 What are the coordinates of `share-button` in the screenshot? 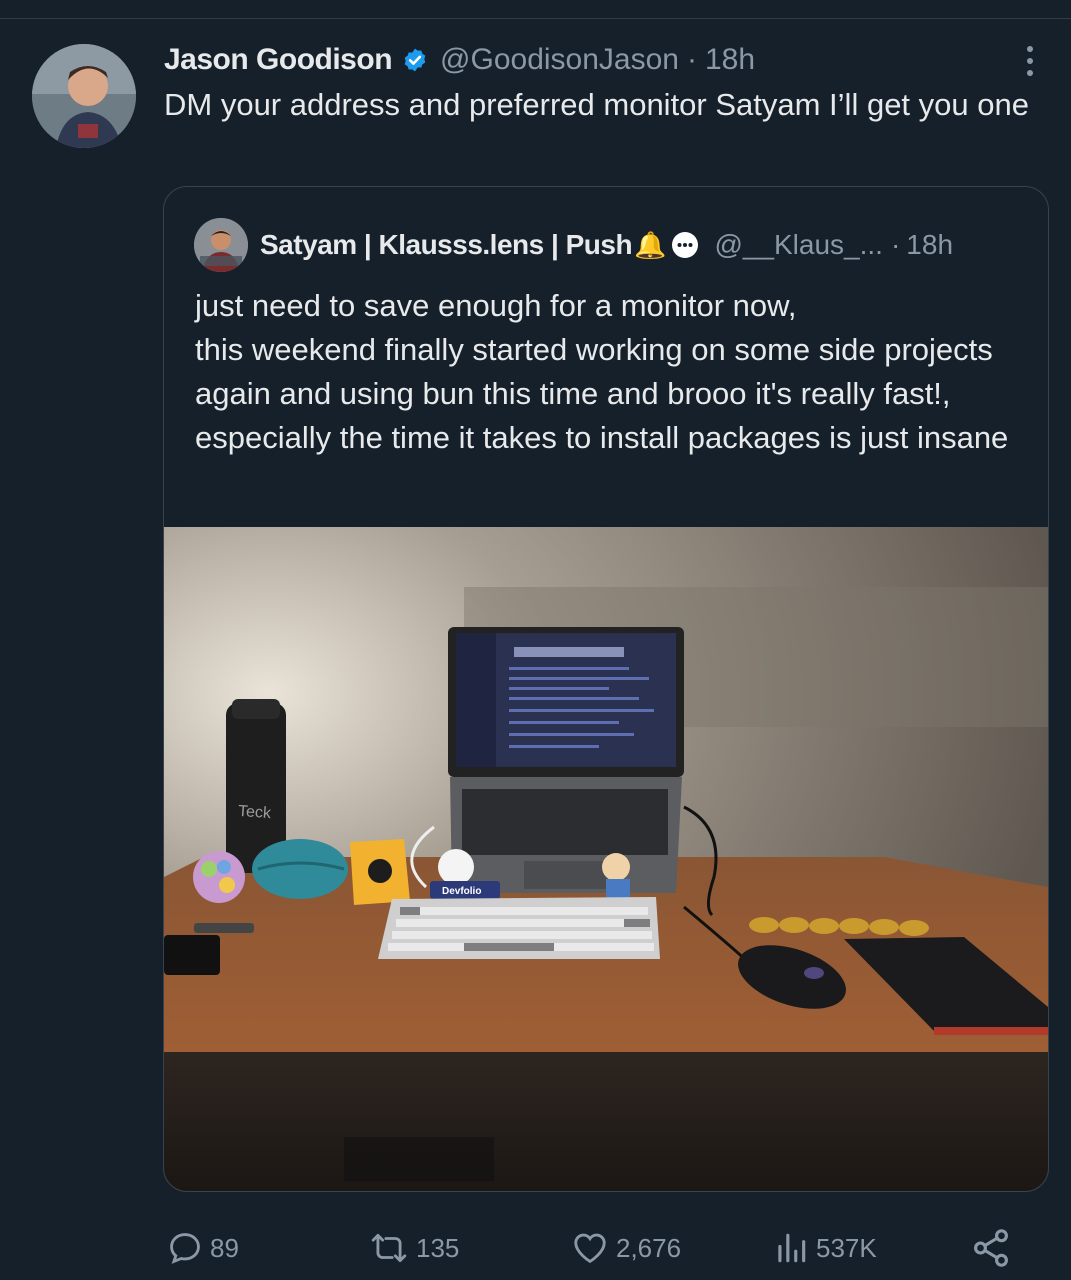 It's located at (994, 1248).